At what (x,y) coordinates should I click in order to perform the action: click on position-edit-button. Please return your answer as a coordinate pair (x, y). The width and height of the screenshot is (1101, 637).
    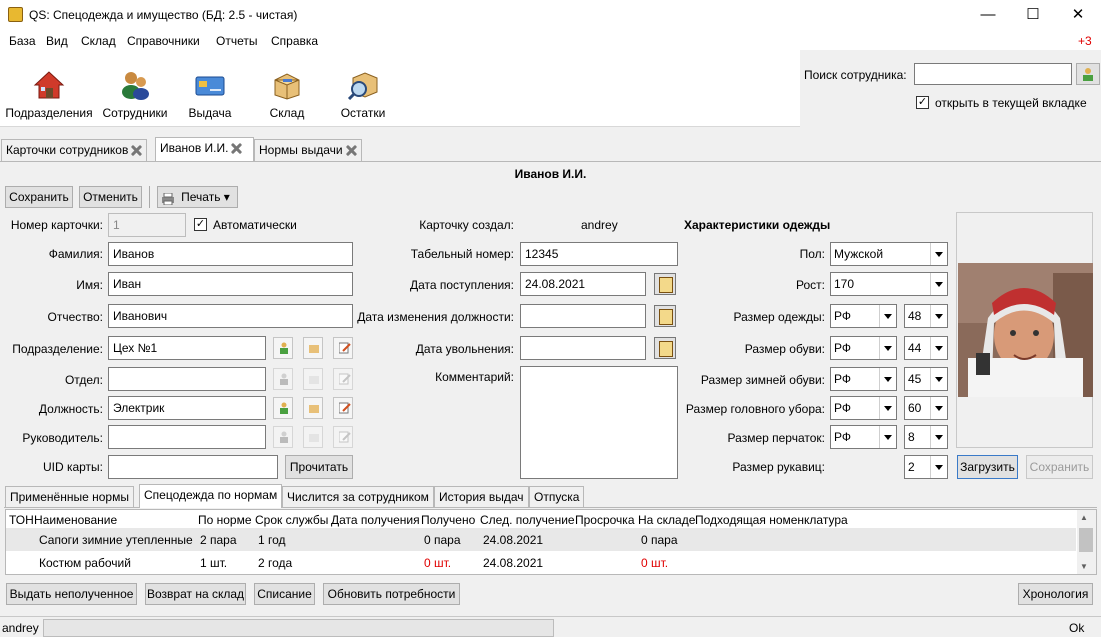
    Looking at the image, I should click on (343, 408).